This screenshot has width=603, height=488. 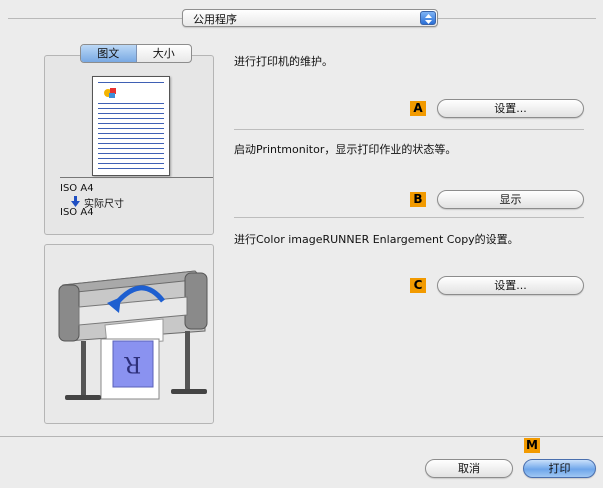 I want to click on badge-m: M, so click(x=532, y=445).